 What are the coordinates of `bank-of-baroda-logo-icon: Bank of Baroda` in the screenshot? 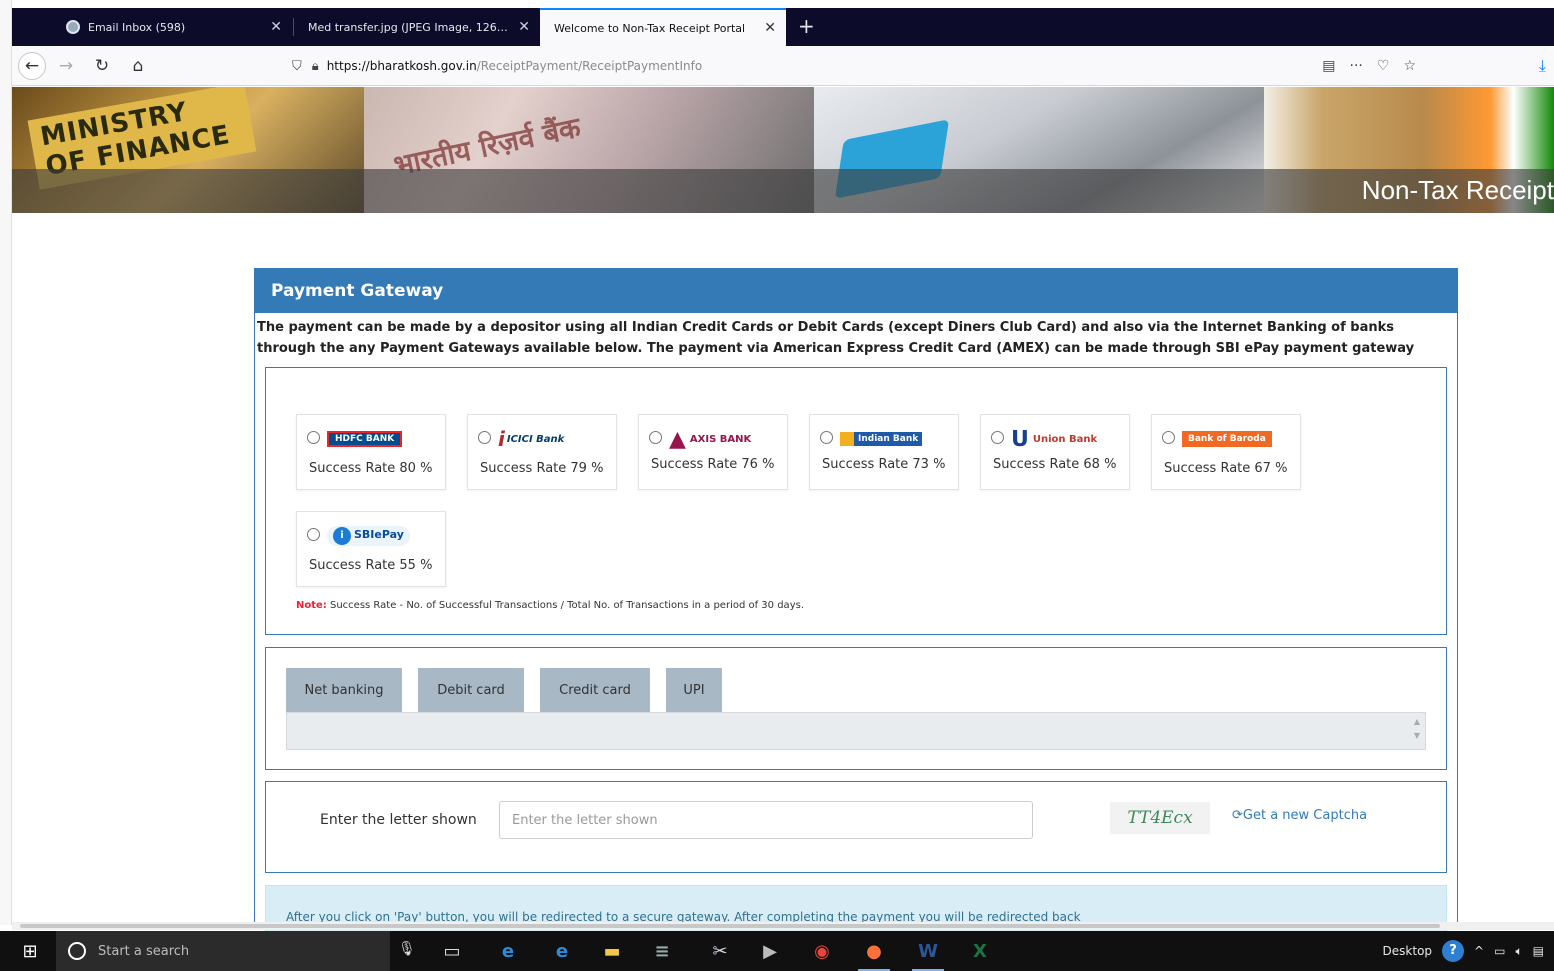 It's located at (1227, 439).